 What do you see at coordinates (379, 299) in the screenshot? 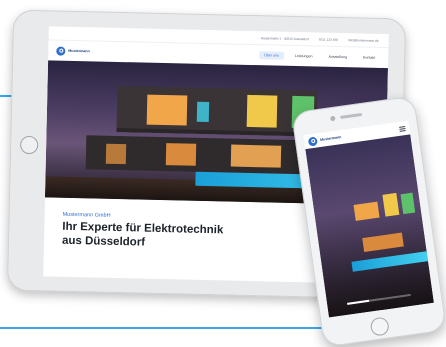
I see `slider-progress-indicator` at bounding box center [379, 299].